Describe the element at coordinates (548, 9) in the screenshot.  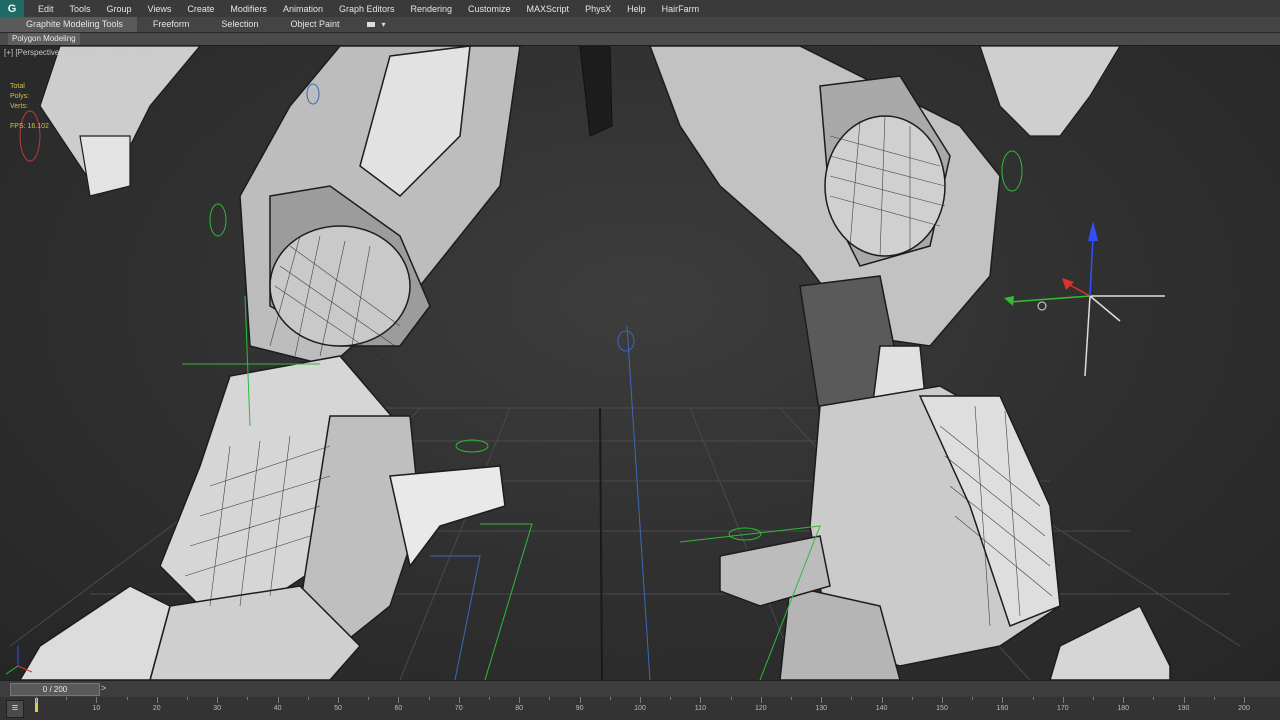
I see `menu-maxscript: MAXScript` at that location.